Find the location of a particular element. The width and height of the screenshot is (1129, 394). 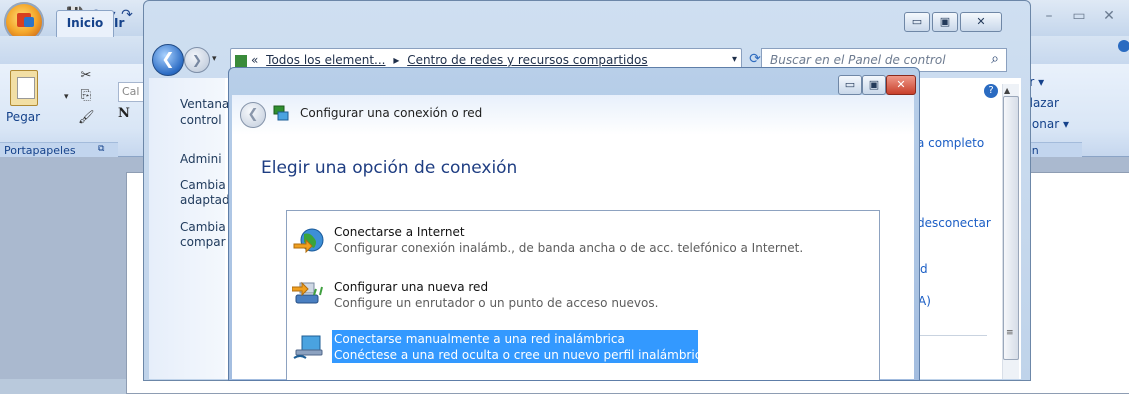

wireless-network-icon is located at coordinates (308, 347).